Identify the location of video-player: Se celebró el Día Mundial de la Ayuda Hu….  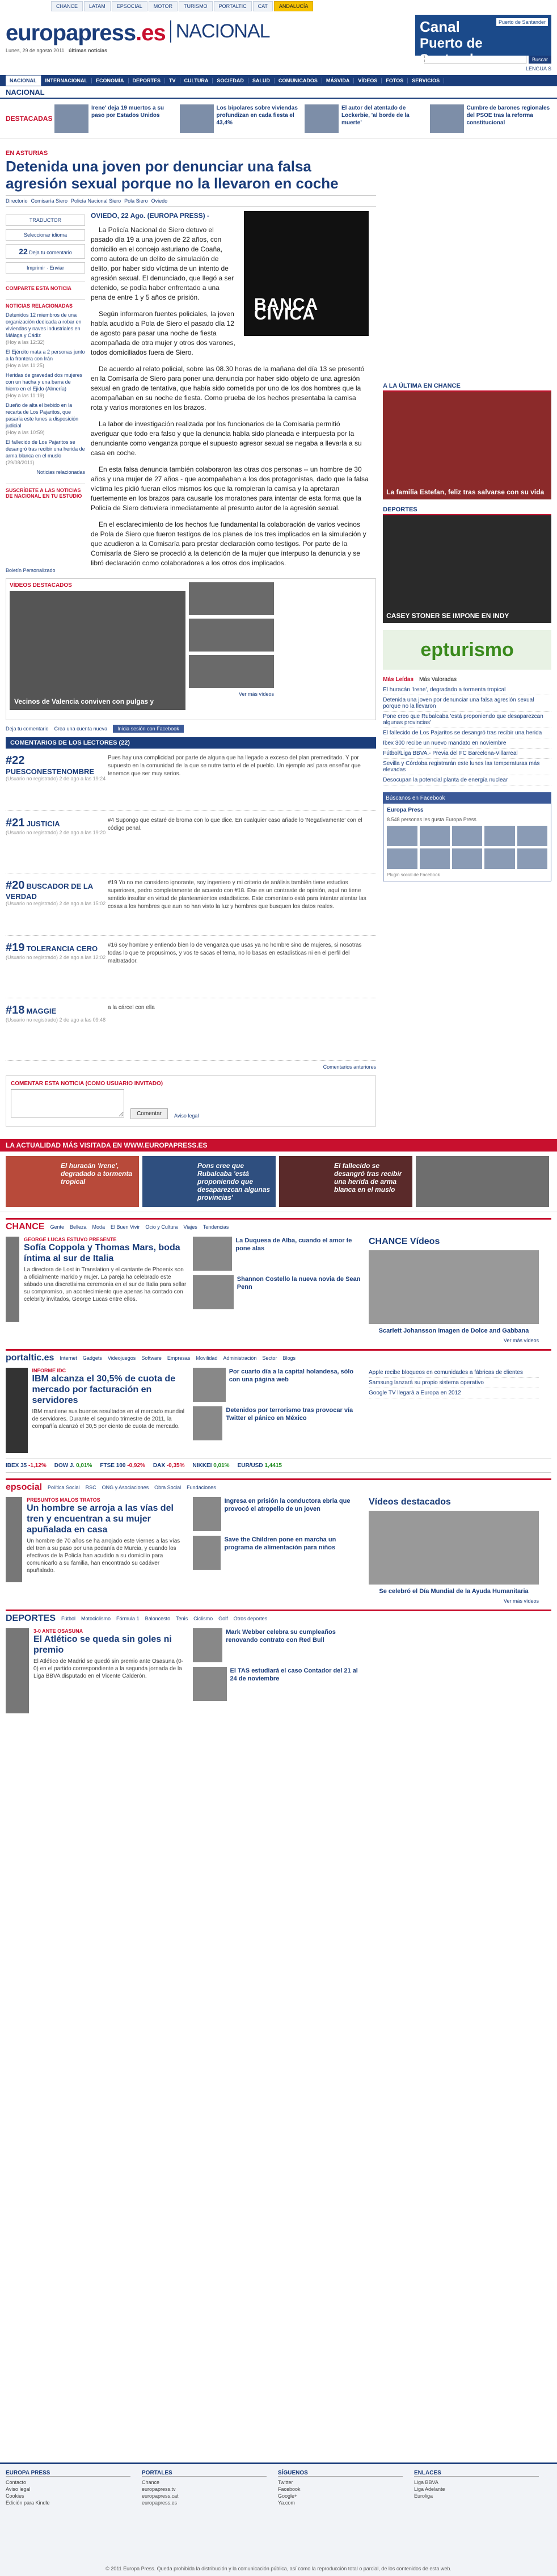
(454, 1553).